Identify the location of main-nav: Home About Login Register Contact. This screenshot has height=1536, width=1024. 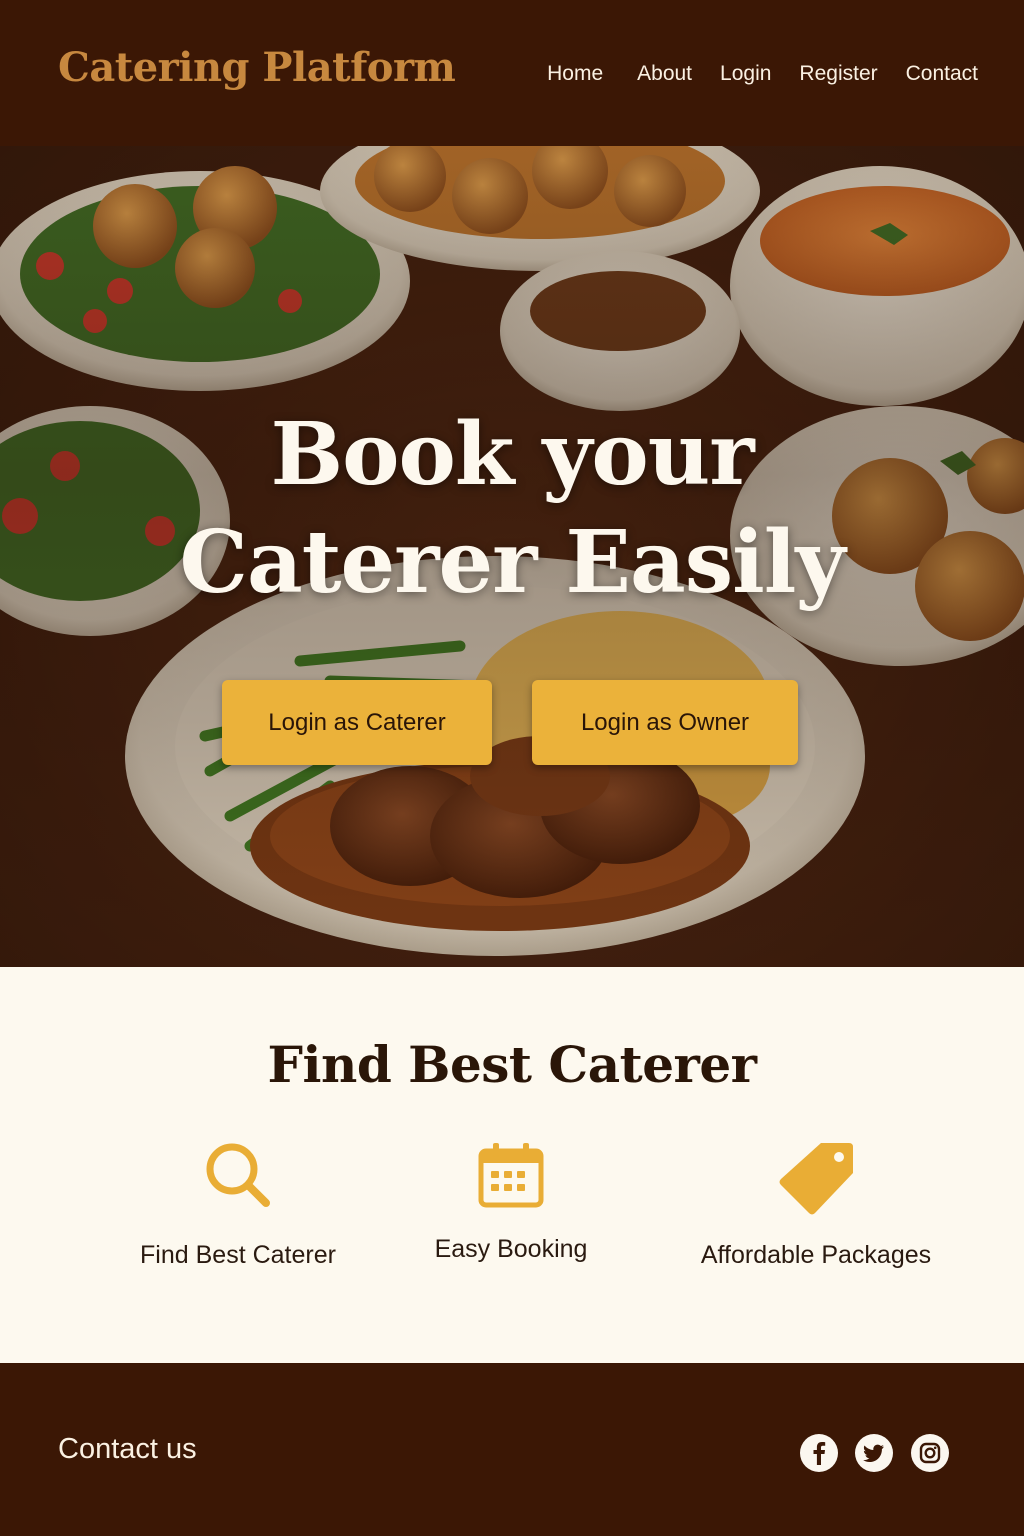
(762, 74).